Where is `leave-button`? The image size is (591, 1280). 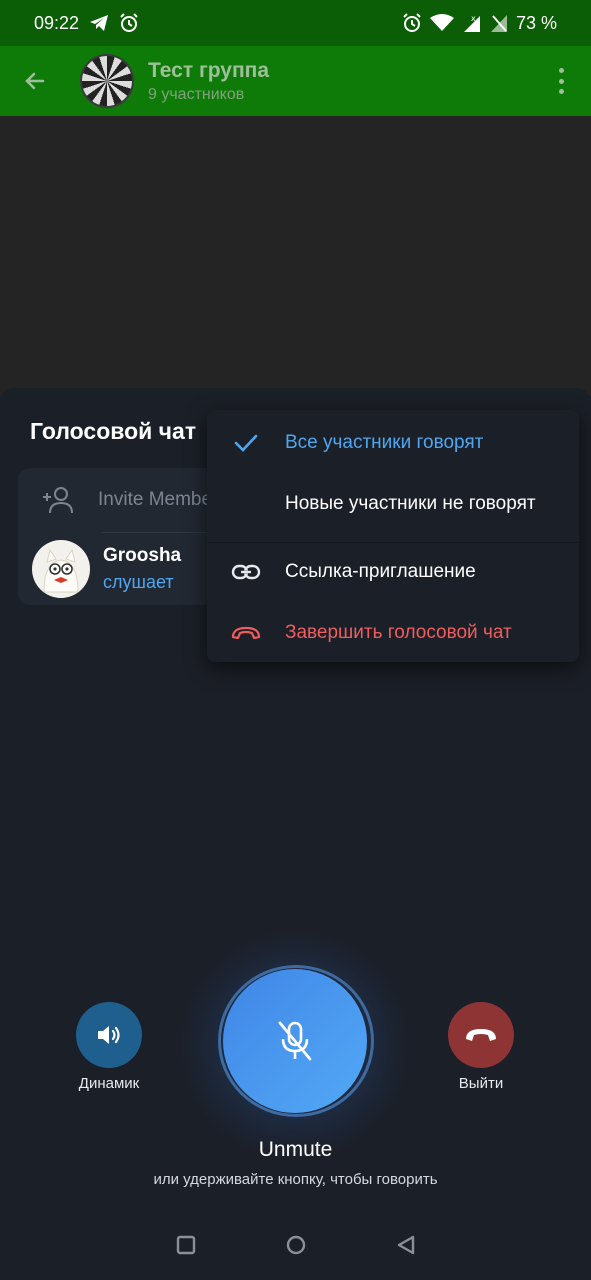 leave-button is located at coordinates (481, 1035).